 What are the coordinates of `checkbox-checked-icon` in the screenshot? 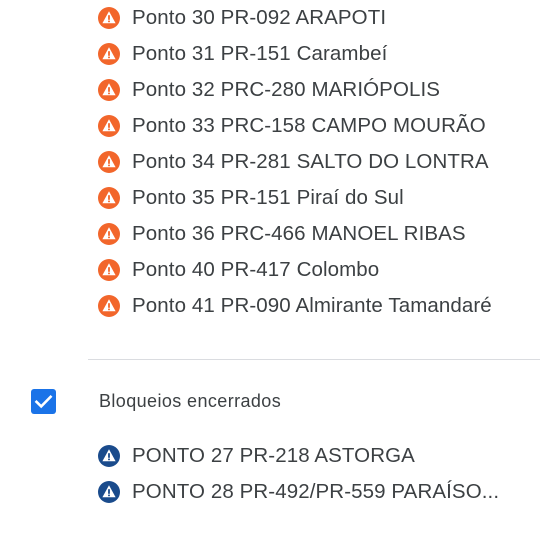 It's located at (43, 401).